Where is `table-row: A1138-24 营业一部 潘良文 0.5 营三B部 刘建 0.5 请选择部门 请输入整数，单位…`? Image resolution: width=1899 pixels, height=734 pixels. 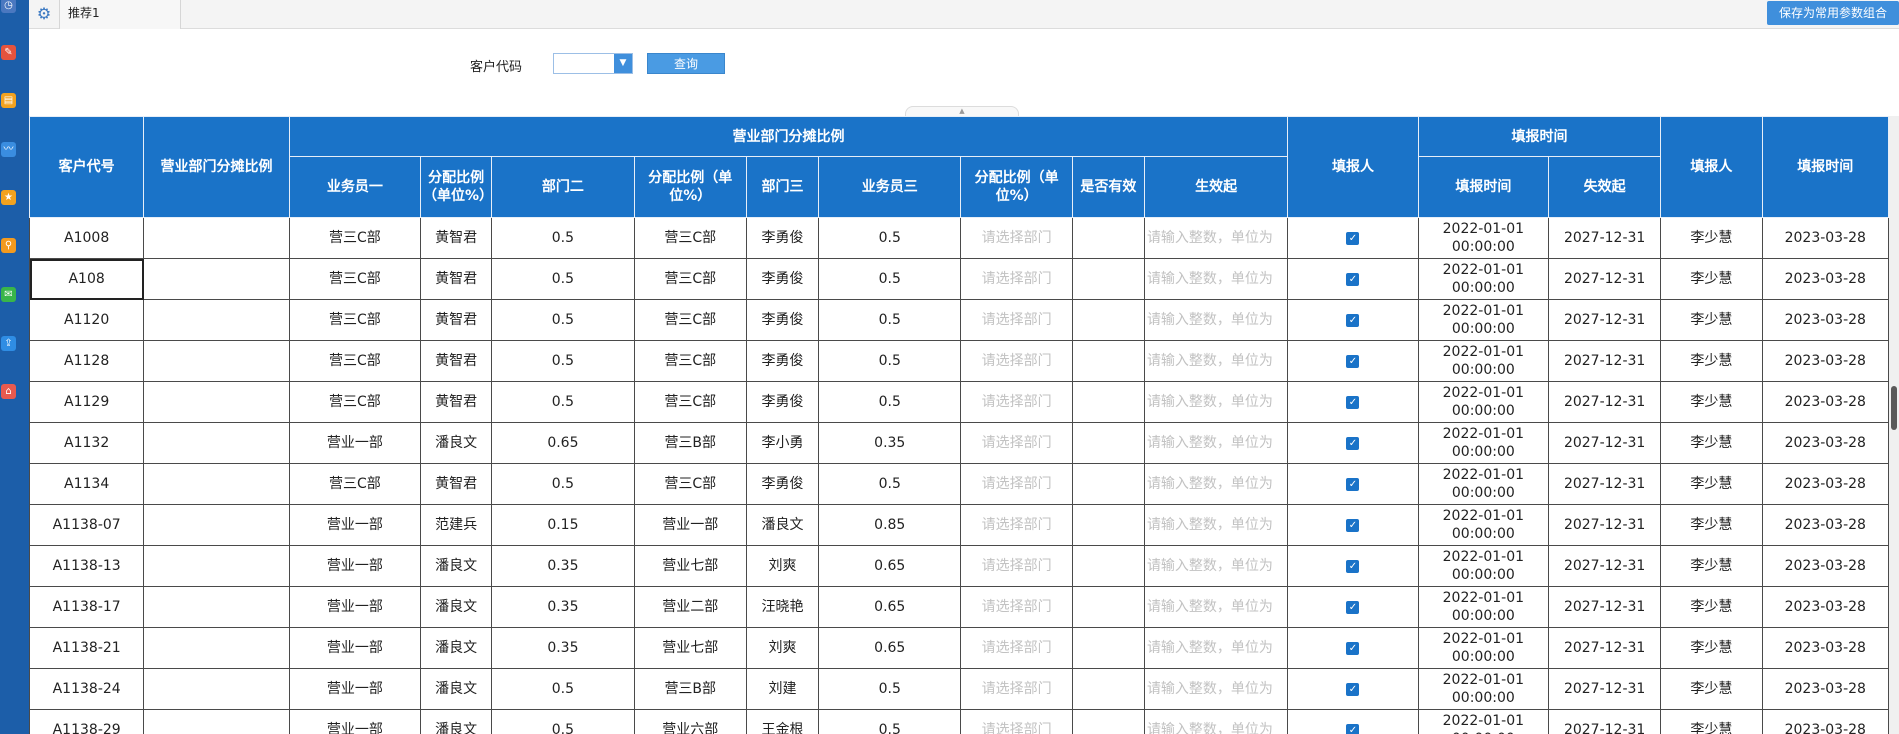 table-row: A1138-24 营业一部 潘良文 0.5 营三B部 刘建 0.5 请选择部门 请输入整数，单位… is located at coordinates (959, 689).